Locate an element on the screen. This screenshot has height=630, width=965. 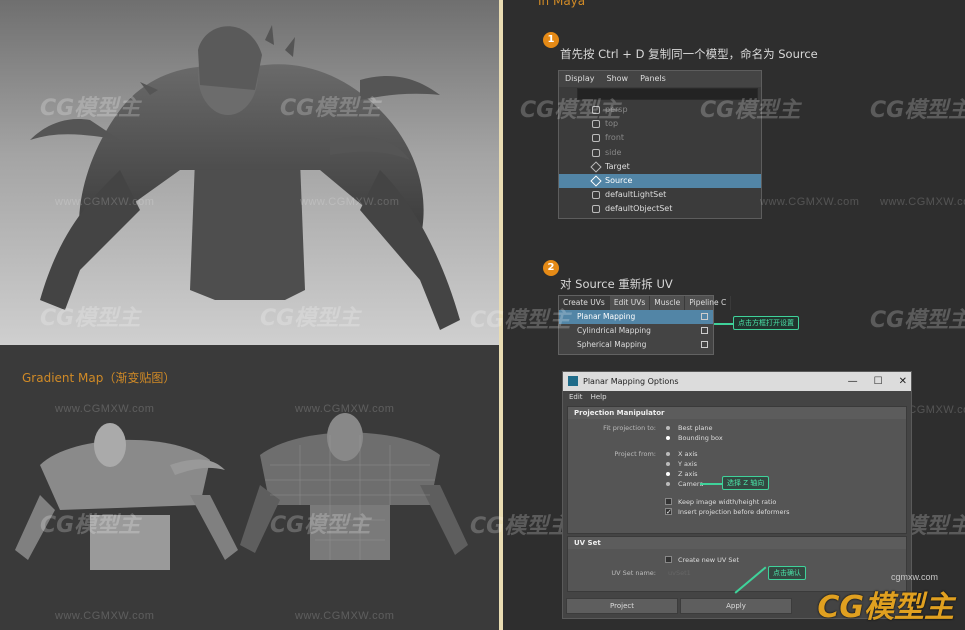
maximize-icon: ☐ is located at coordinates (878, 381).